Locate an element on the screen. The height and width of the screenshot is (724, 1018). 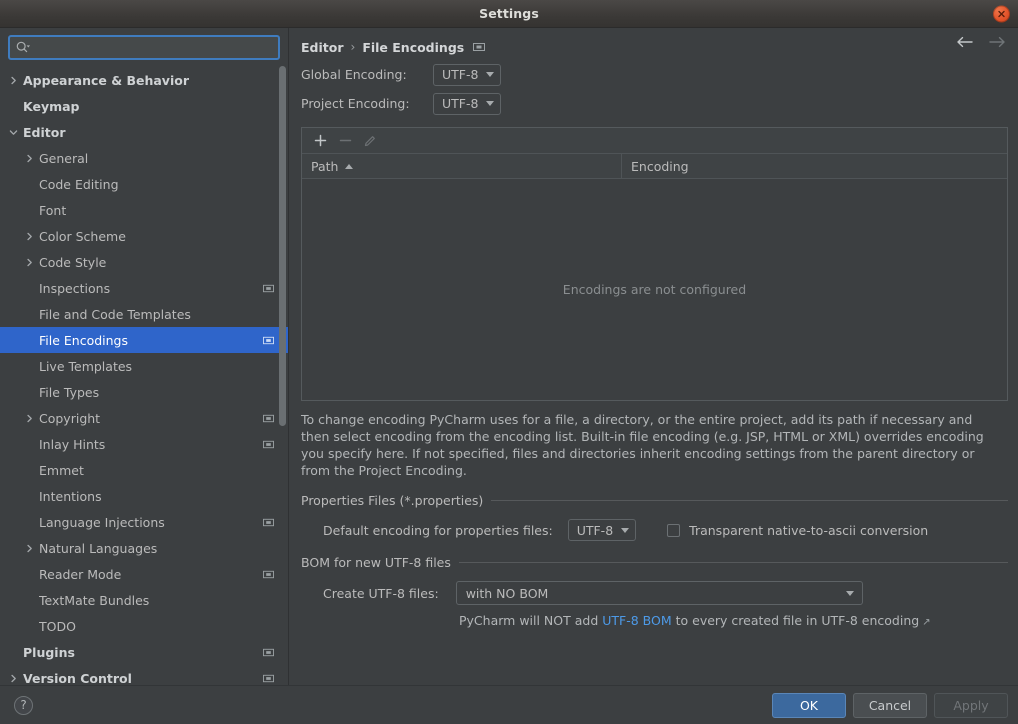
sidebar-item-textmate-bundles: TextMate Bundles is located at coordinates (144, 600).